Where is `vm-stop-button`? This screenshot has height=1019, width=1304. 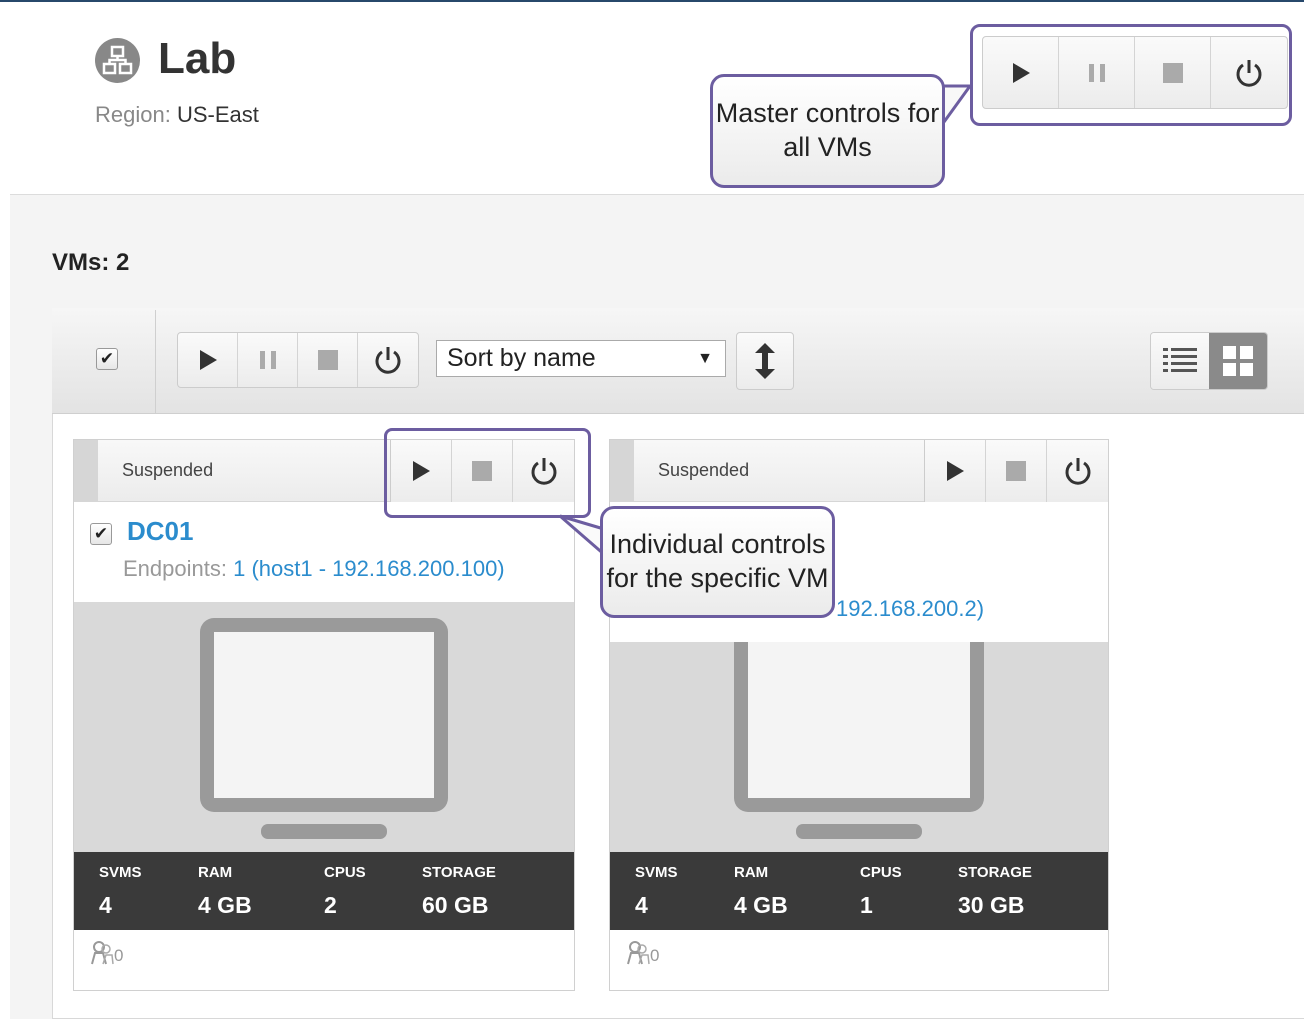
vm-stop-button is located at coordinates (1016, 471).